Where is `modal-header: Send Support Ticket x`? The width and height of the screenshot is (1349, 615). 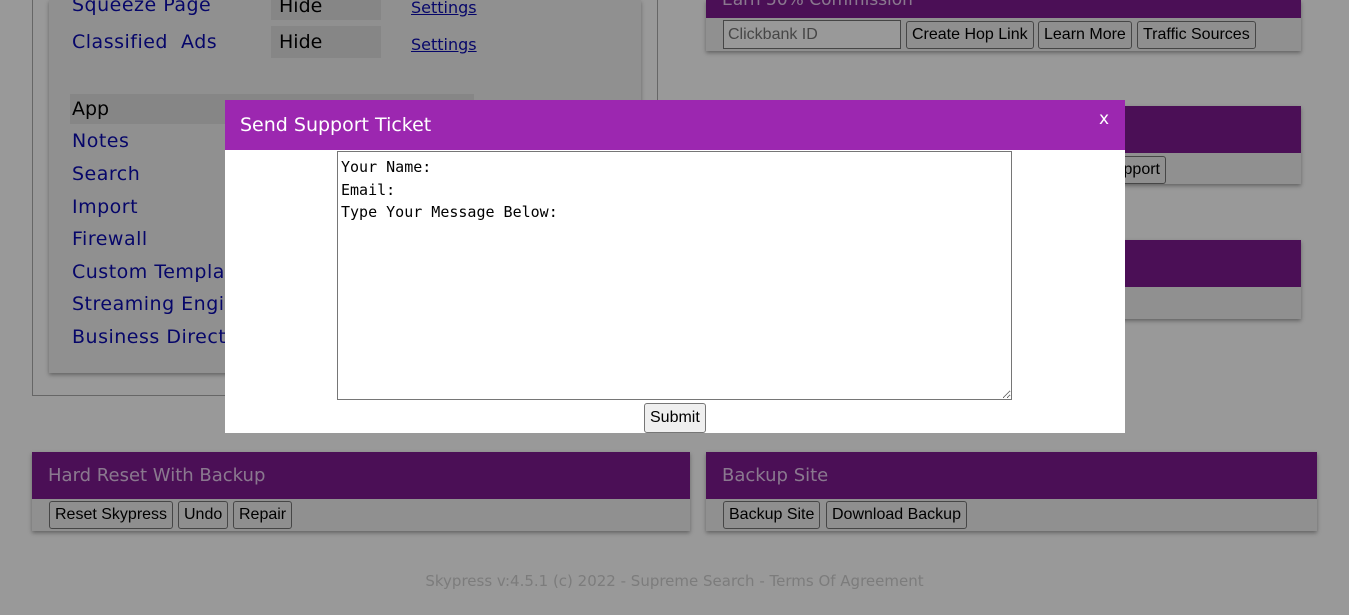 modal-header: Send Support Ticket x is located at coordinates (675, 125).